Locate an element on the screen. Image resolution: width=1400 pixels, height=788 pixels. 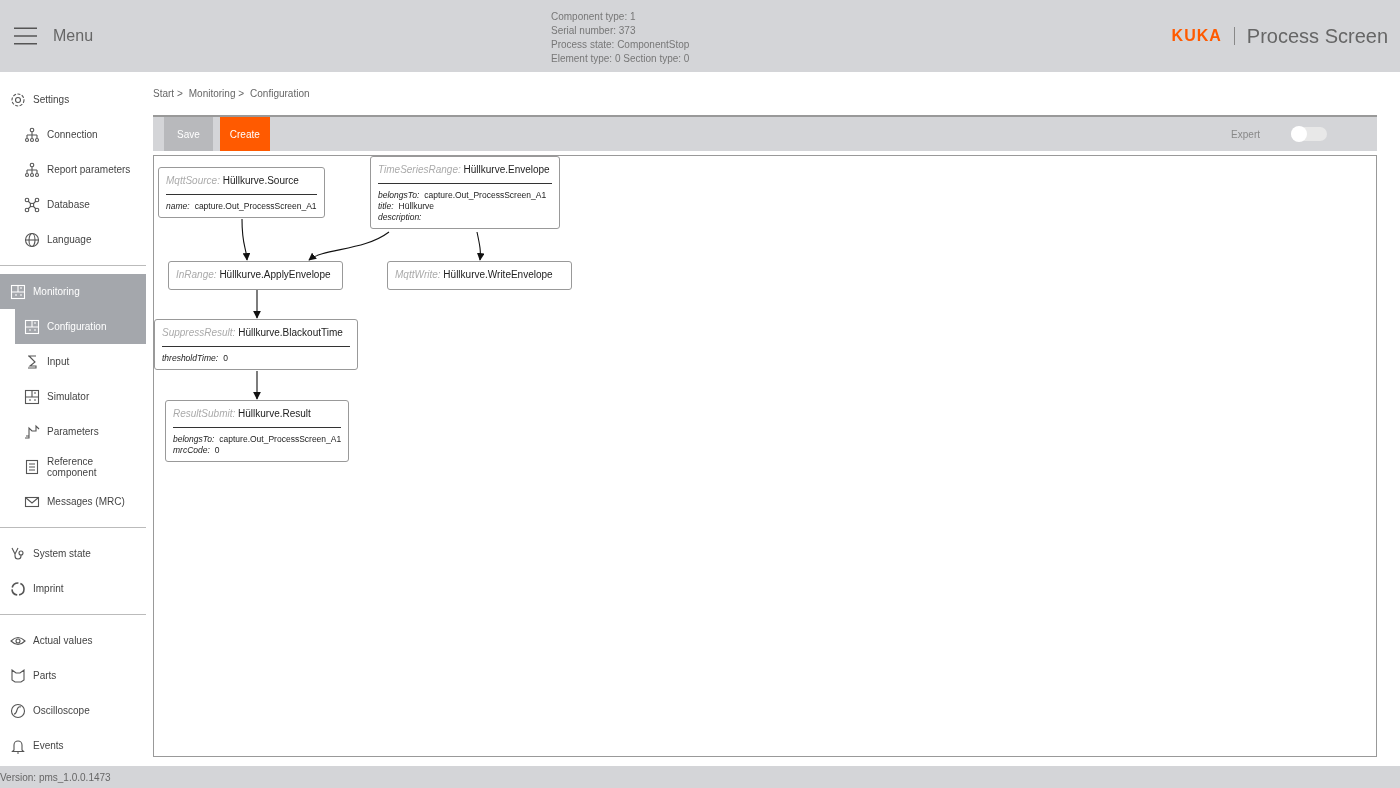
status-text: Element type: 0 Section type: 0 is located at coordinates (620, 59).